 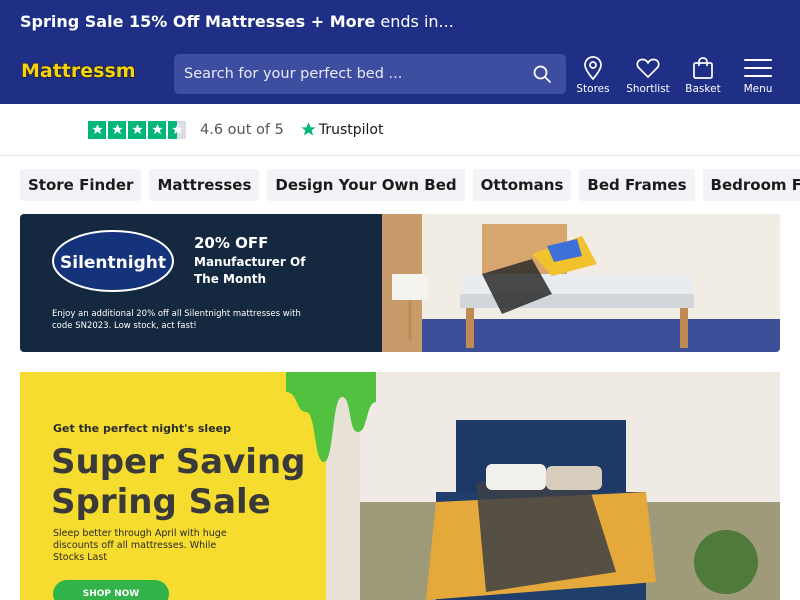 I want to click on stores-label: Stores, so click(x=593, y=89).